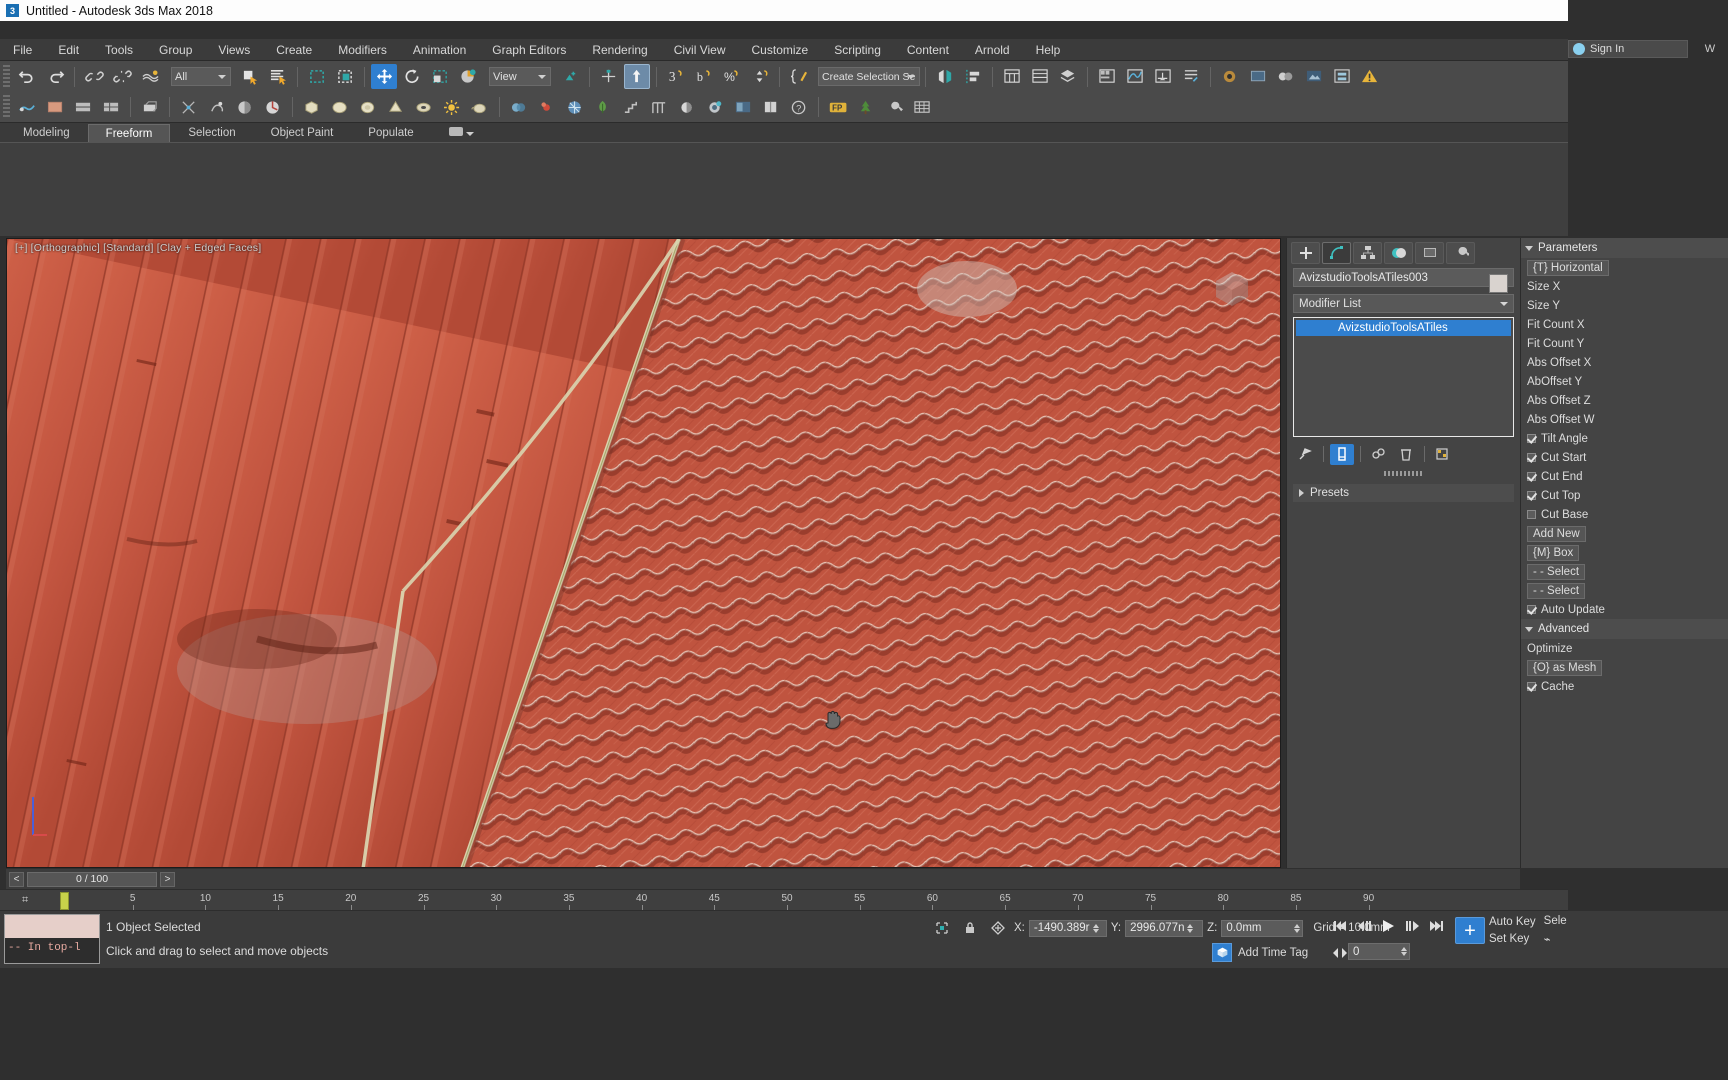 Image resolution: width=1728 pixels, height=1080 pixels. I want to click on ribbon-overflow-icon, so click(461, 133).